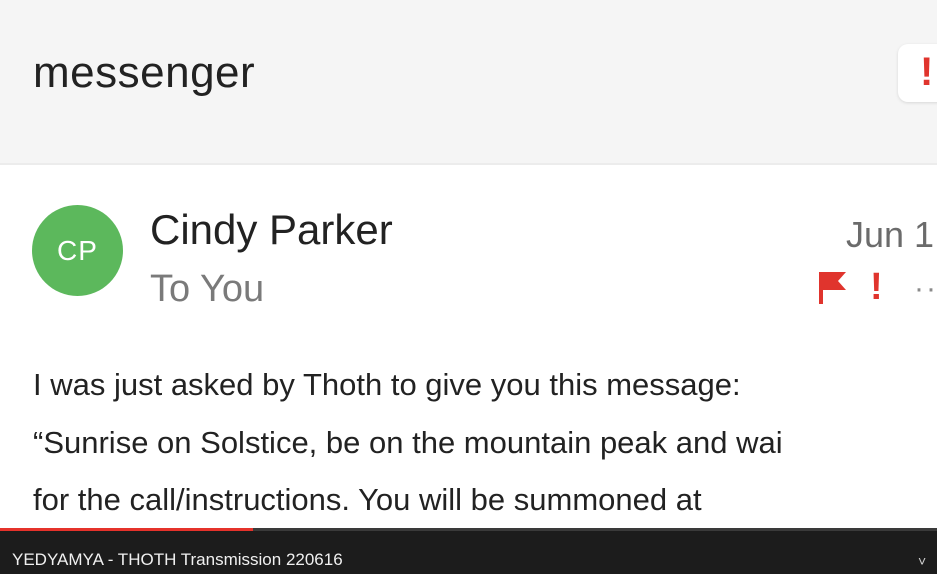  Describe the element at coordinates (207, 289) in the screenshot. I see `recipient-label: To You` at that location.